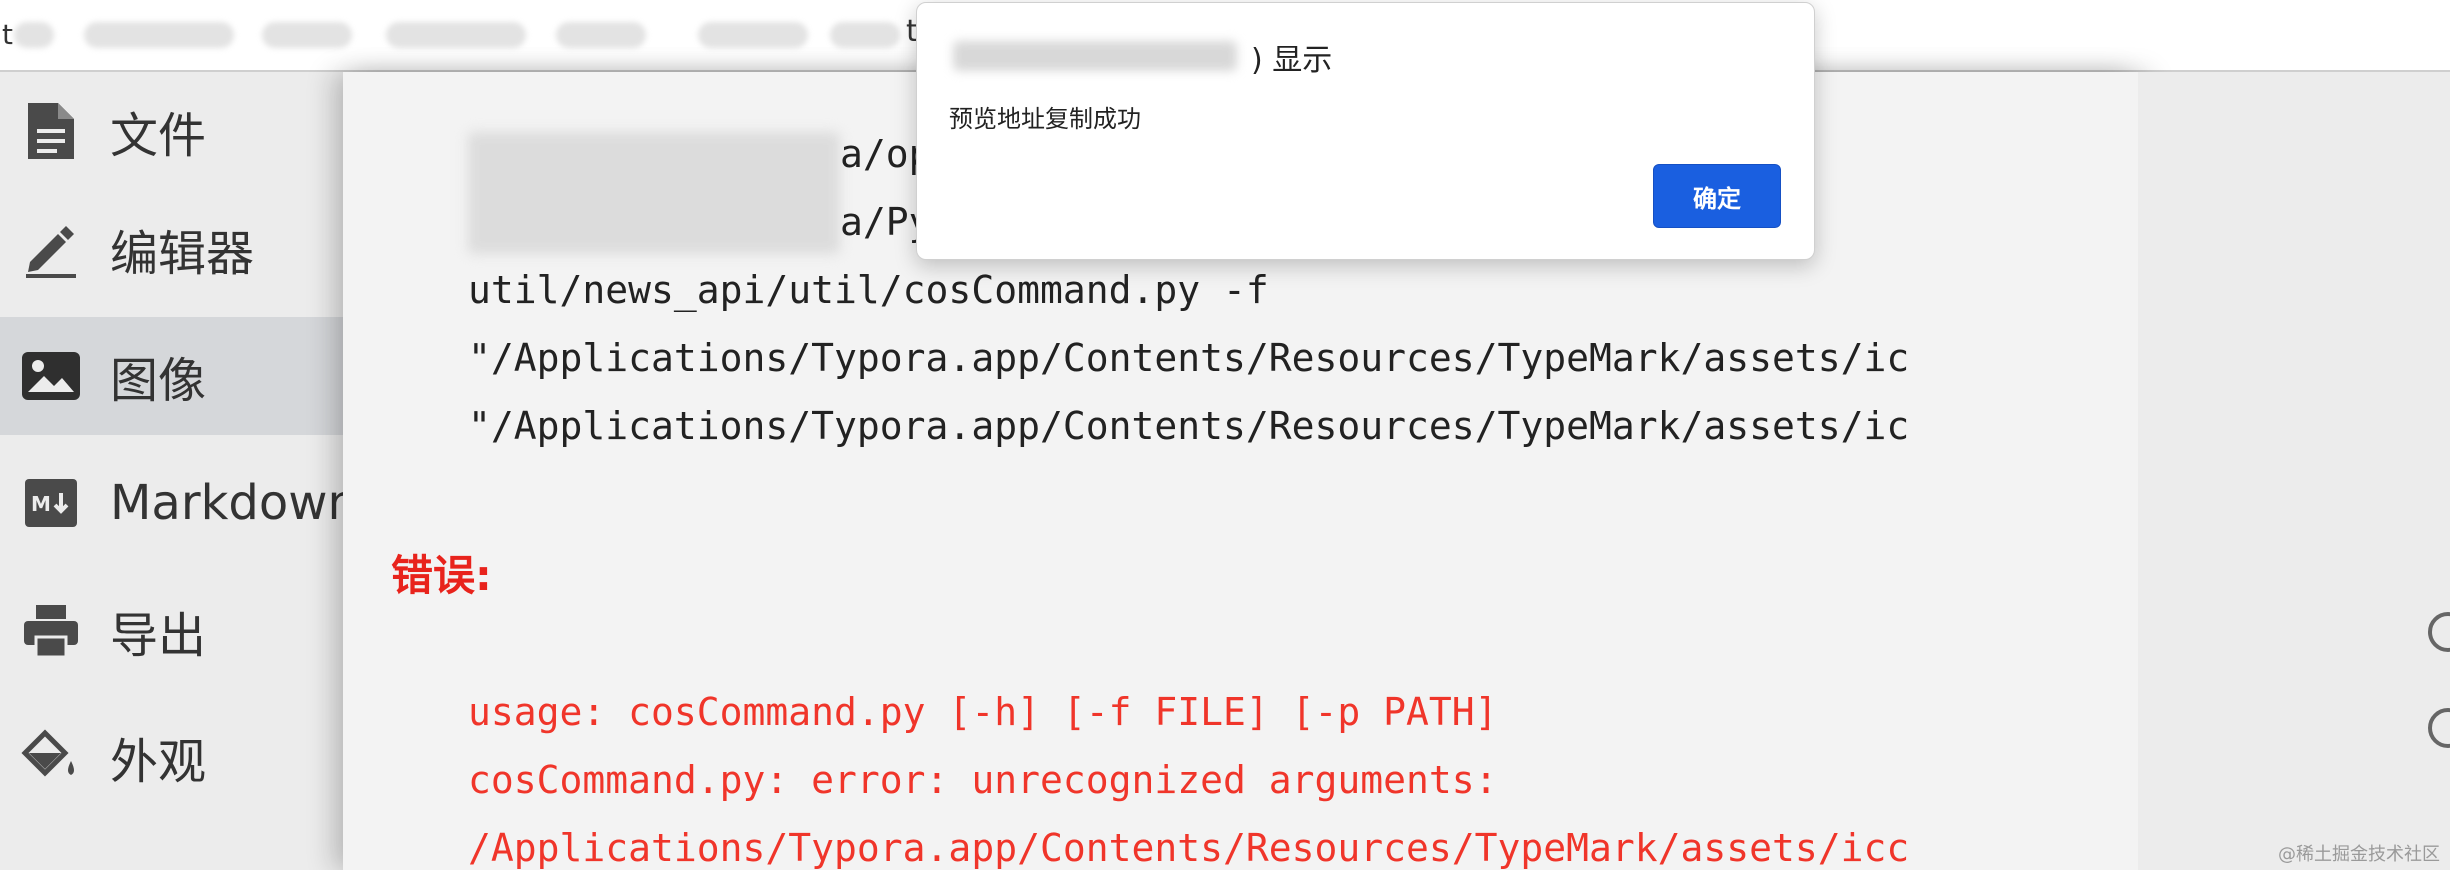  I want to click on sidebar-item-label: Markdown, so click(234, 503).